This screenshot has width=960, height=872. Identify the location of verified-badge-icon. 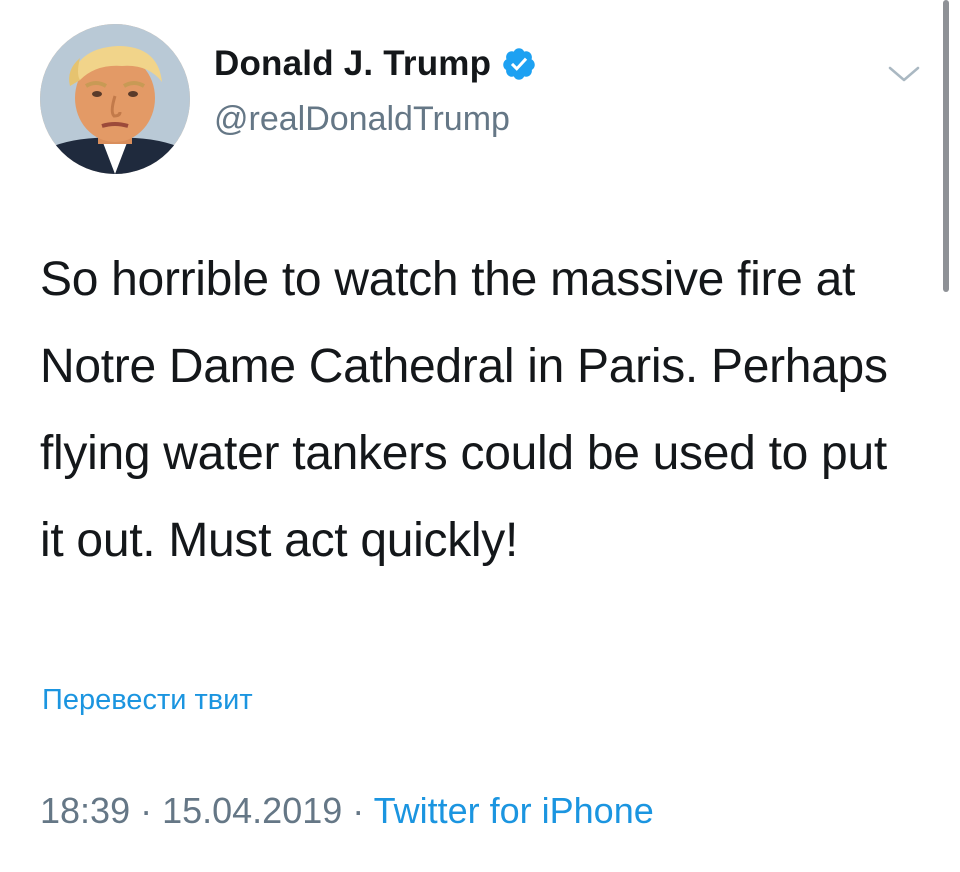
(519, 64).